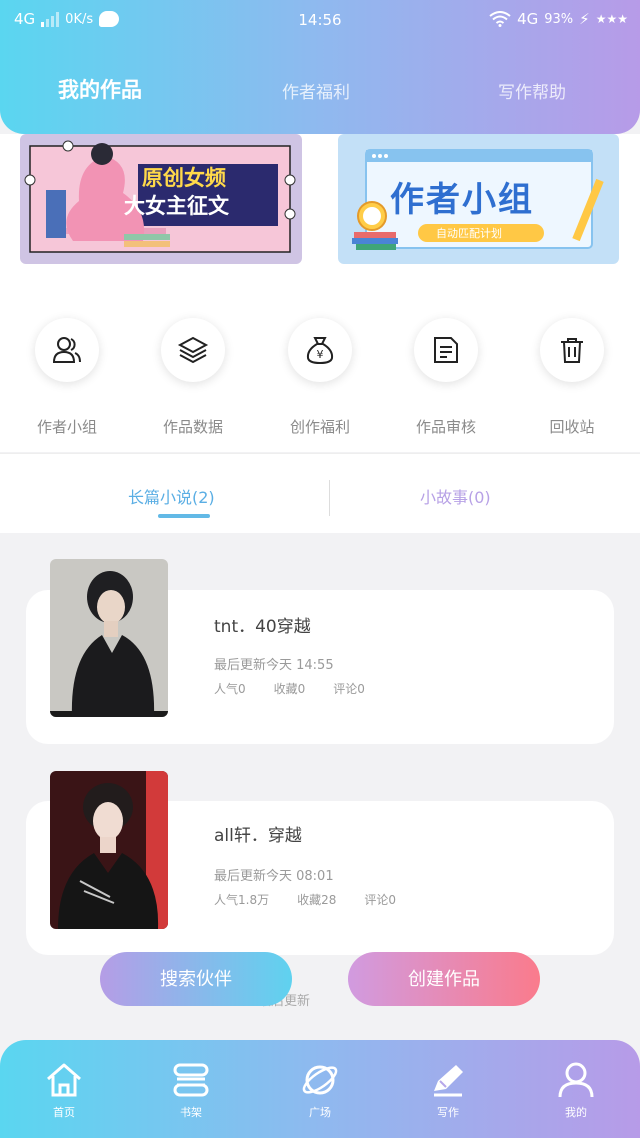 This screenshot has height=1138, width=640. What do you see at coordinates (66, 427) in the screenshot?
I see `quick-label: 作者小组` at bounding box center [66, 427].